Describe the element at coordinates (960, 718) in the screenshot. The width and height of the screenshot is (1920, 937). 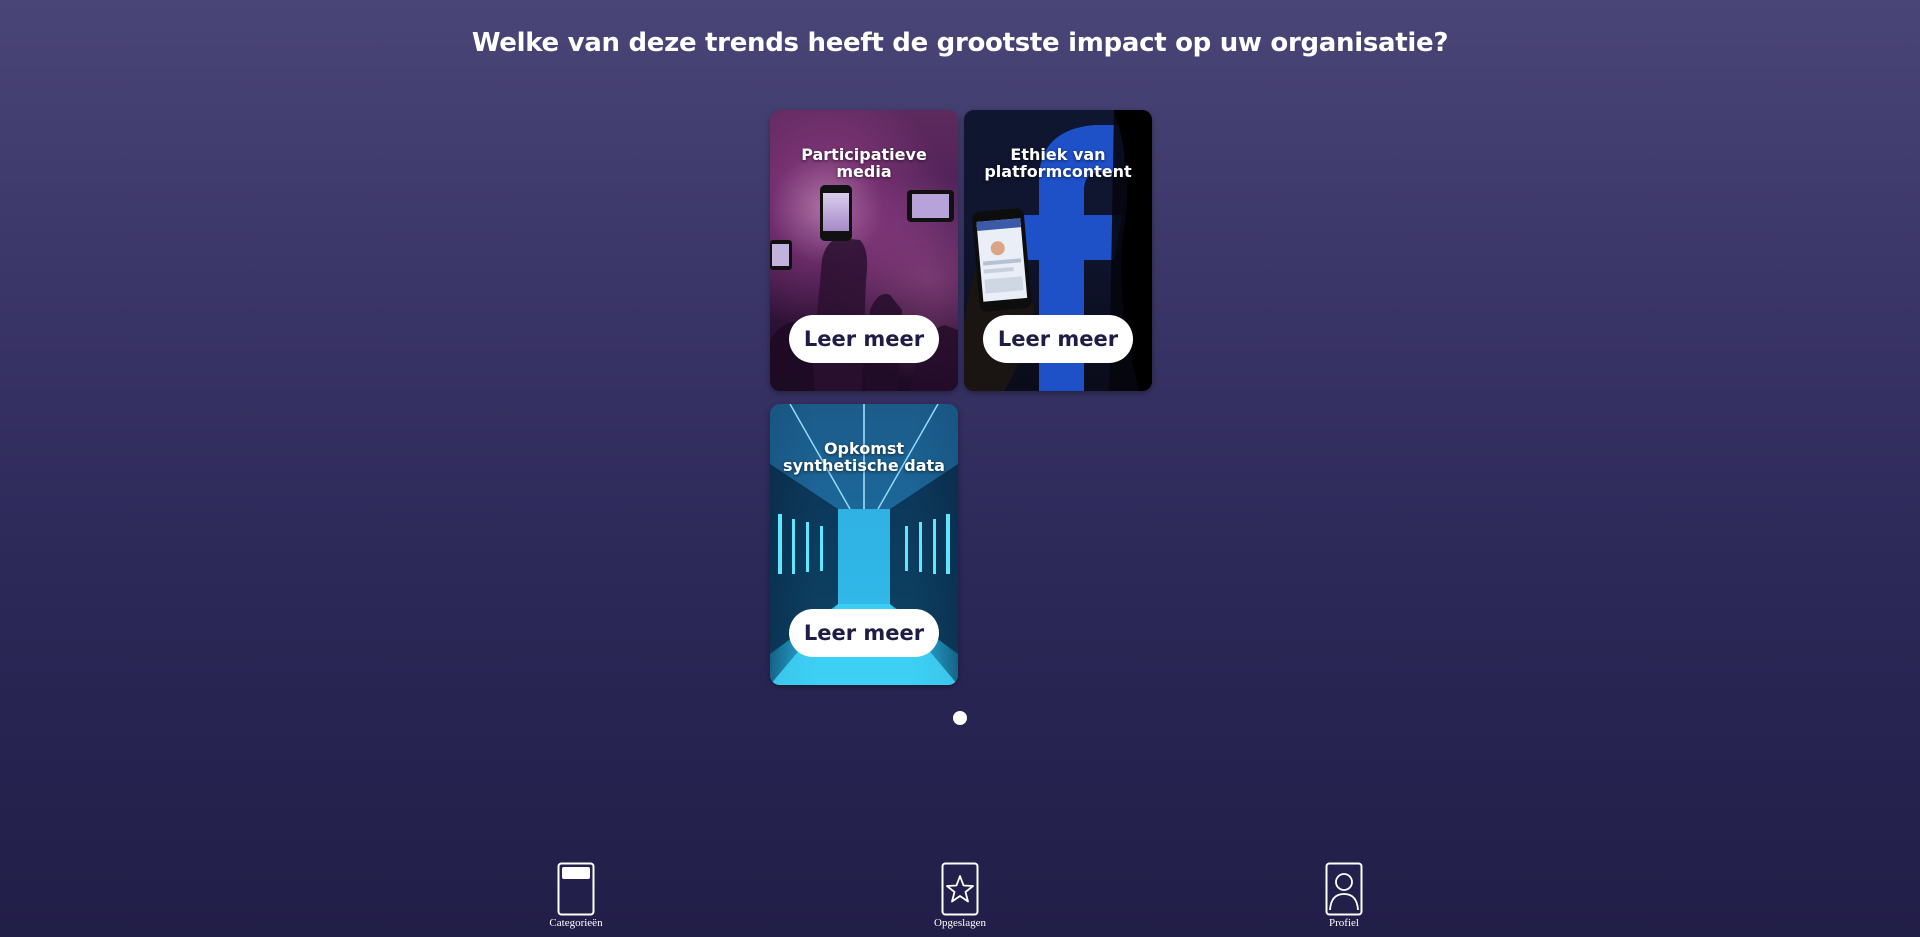
I see `pagination-dot-active` at that location.